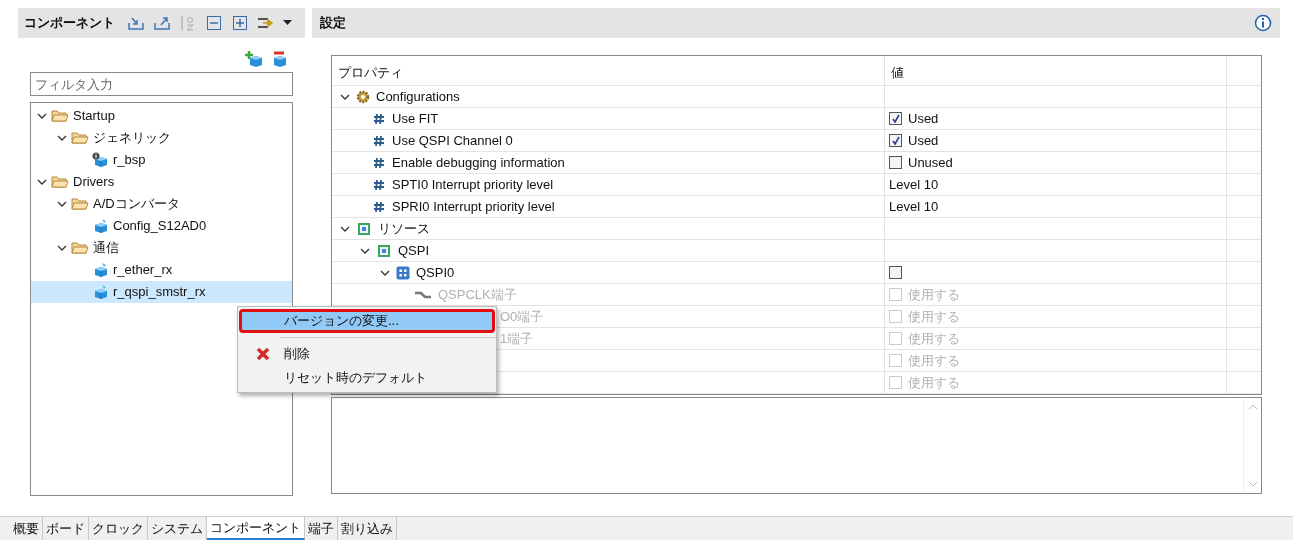  What do you see at coordinates (161, 84) in the screenshot?
I see `filter-field: フィルタ入力` at bounding box center [161, 84].